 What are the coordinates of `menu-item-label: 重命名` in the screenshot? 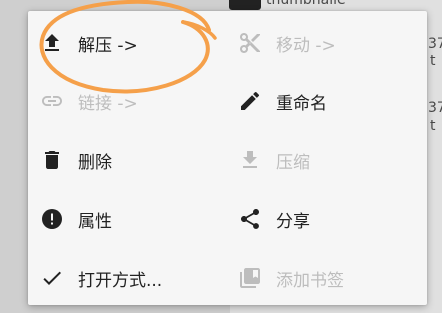 It's located at (301, 103).